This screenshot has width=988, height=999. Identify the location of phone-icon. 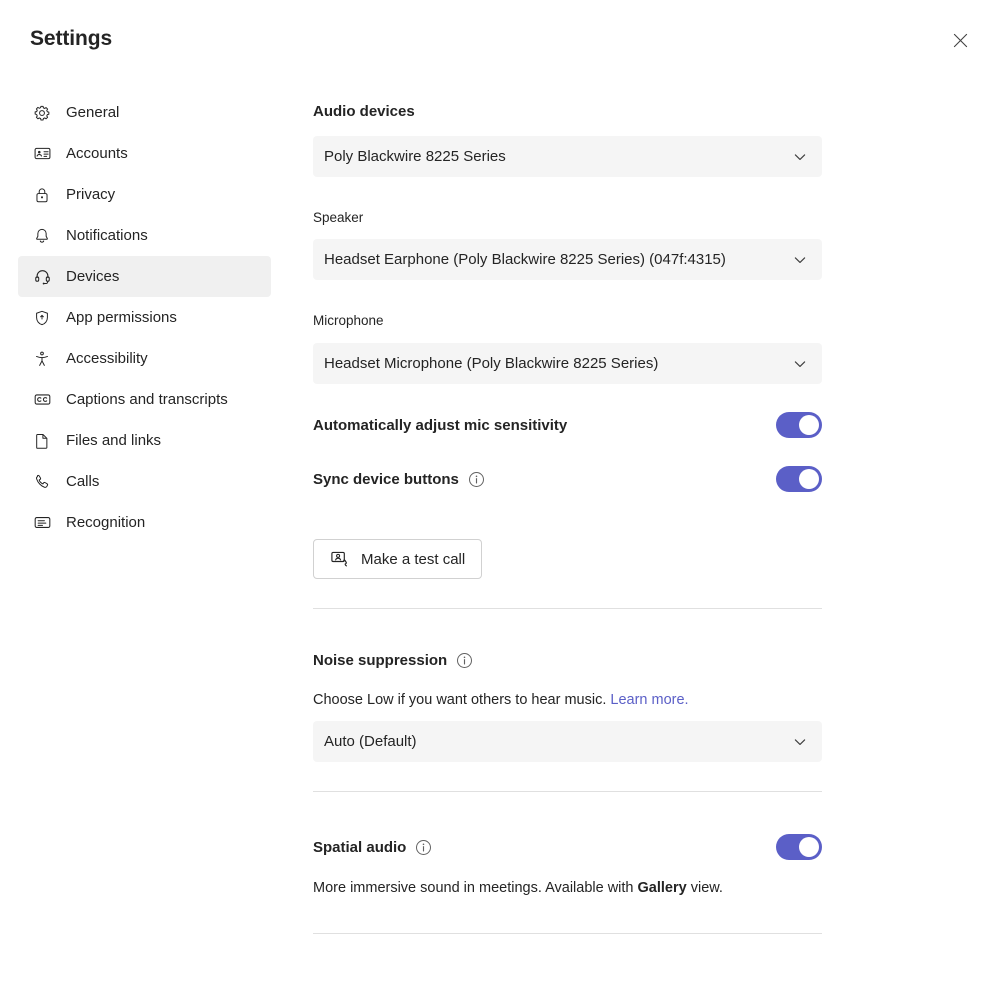
(42, 482).